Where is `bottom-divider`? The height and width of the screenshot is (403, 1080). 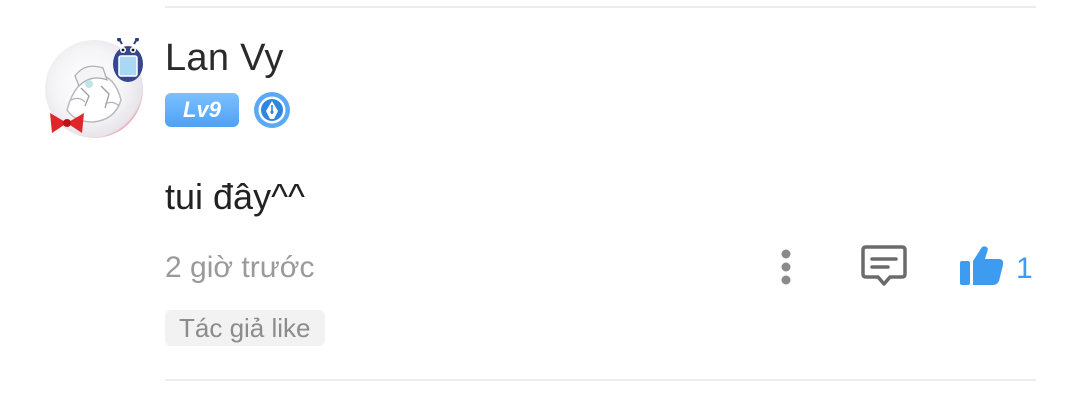
bottom-divider is located at coordinates (600, 380).